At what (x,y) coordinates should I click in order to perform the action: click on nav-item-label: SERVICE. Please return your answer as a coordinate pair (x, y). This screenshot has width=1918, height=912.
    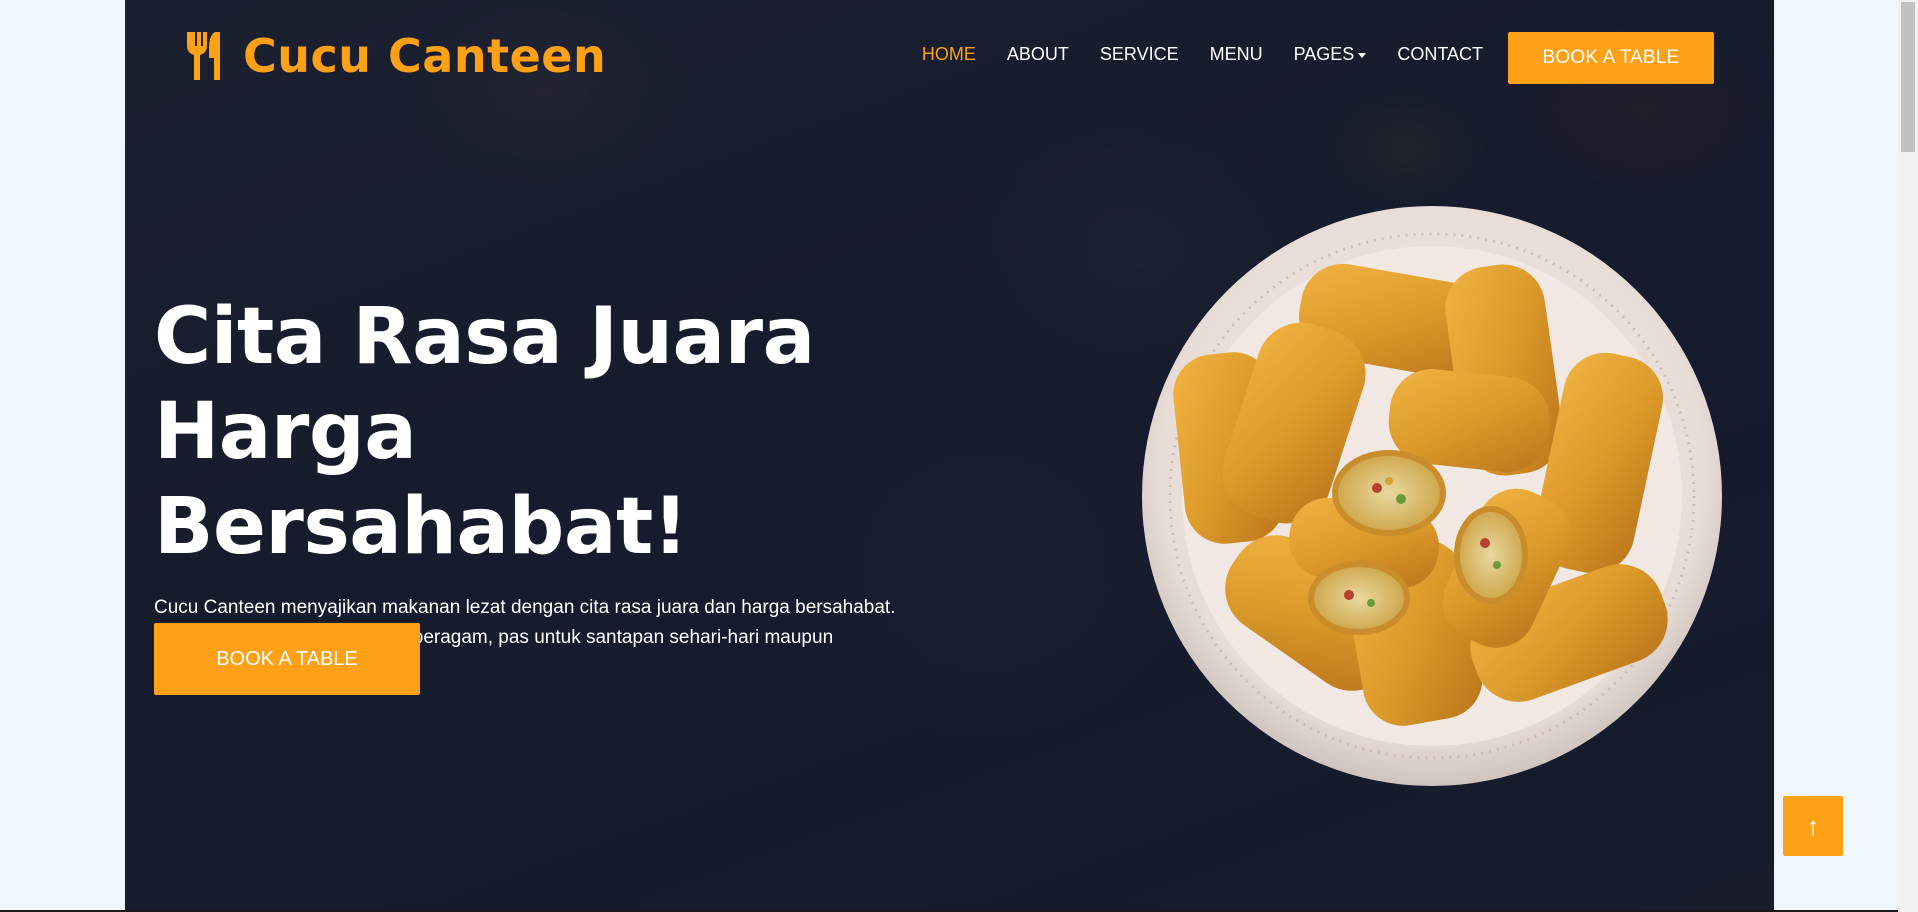
    Looking at the image, I should click on (1139, 54).